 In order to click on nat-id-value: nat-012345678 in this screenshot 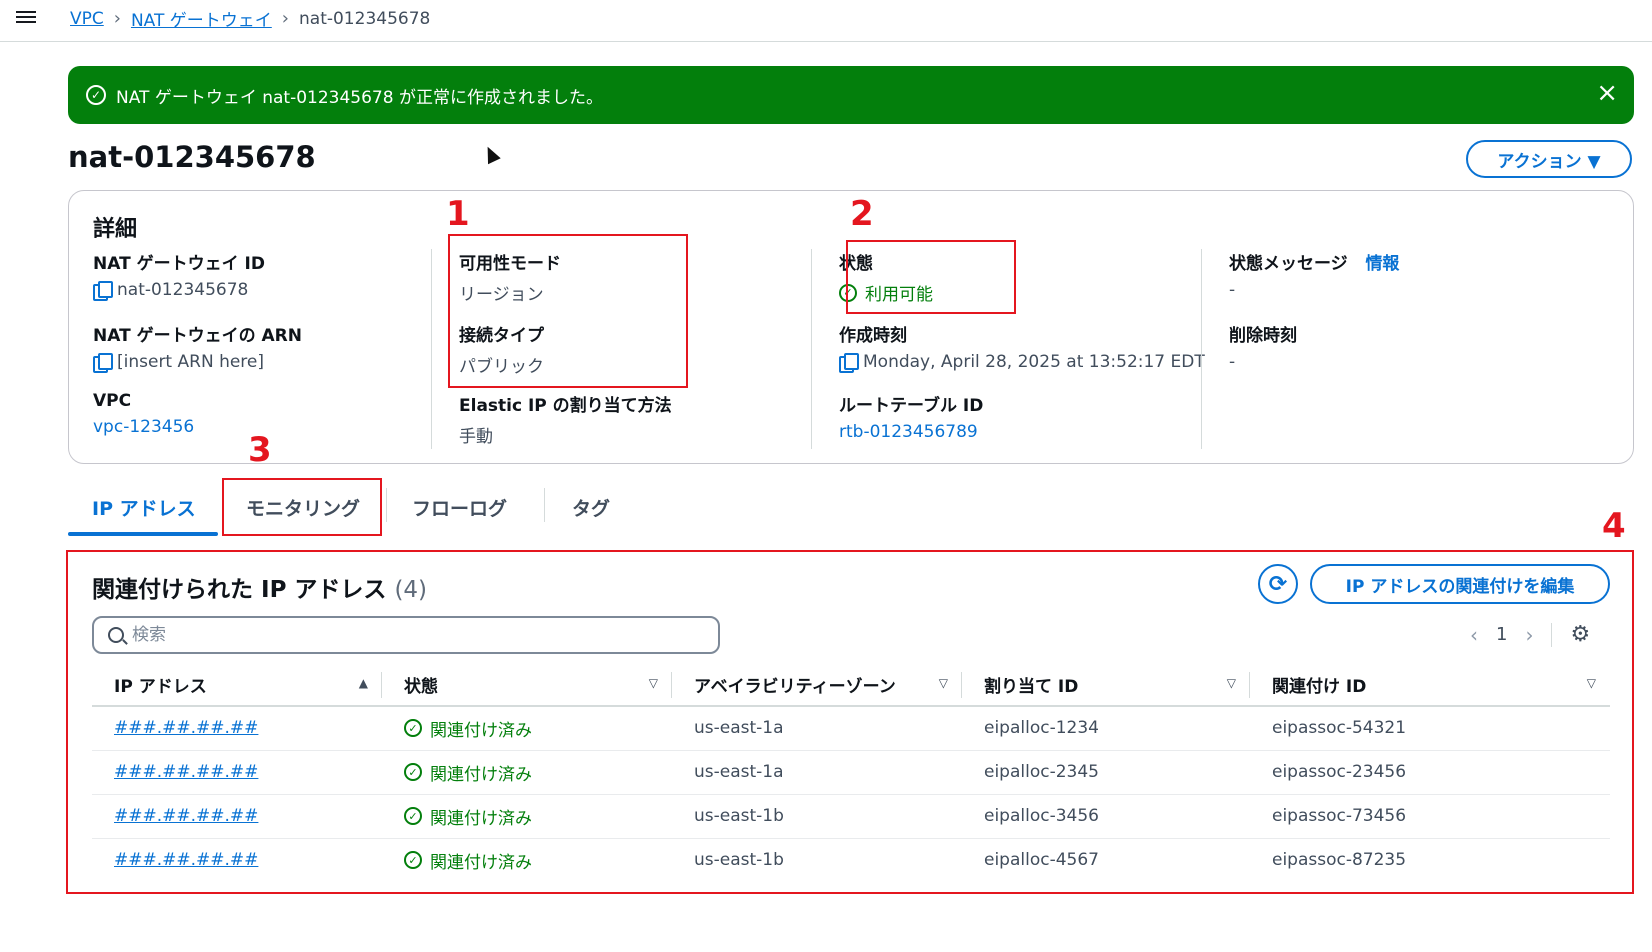, I will do `click(183, 290)`.